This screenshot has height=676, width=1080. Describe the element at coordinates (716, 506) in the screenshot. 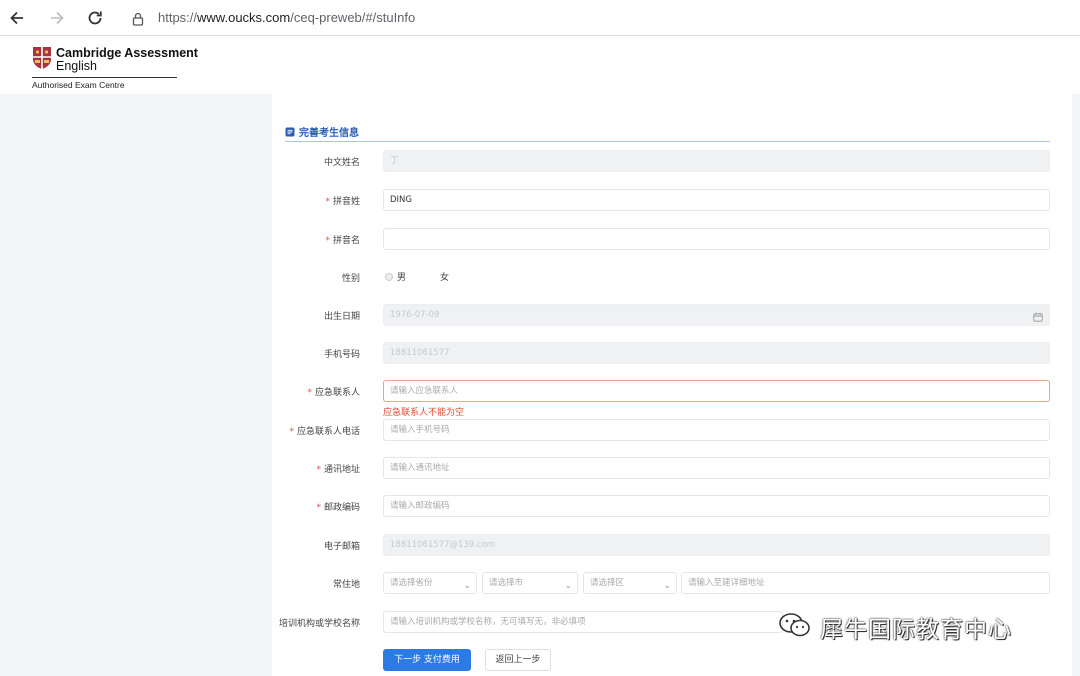

I see `postcode-input: 请输入邮政编码` at that location.